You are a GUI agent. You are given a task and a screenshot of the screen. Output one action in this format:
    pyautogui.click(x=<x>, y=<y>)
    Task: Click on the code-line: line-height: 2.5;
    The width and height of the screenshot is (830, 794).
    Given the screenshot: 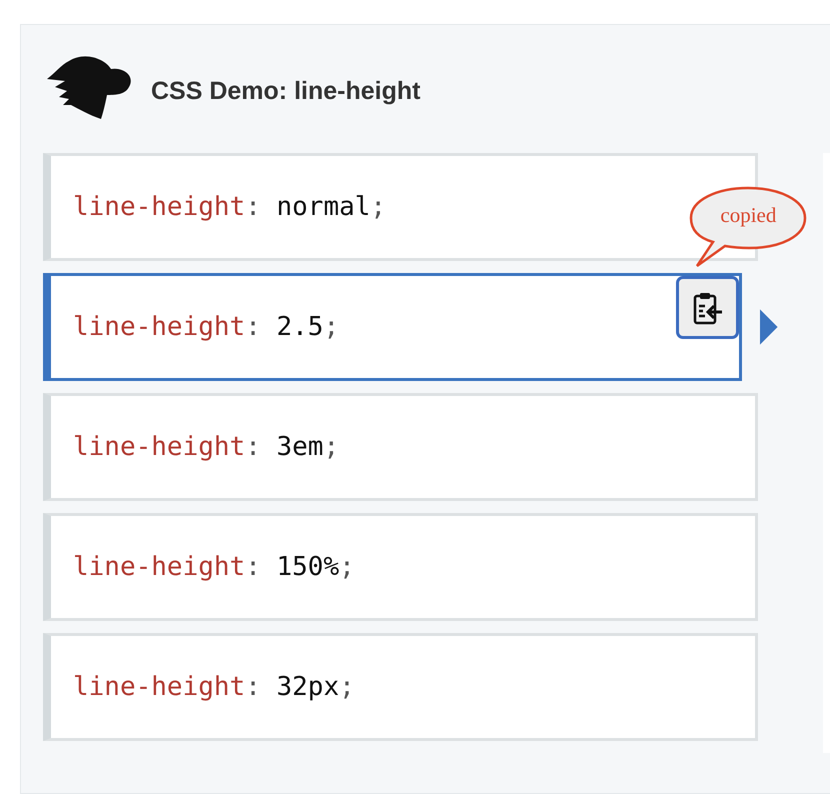 What is the action you would take?
    pyautogui.click(x=206, y=327)
    